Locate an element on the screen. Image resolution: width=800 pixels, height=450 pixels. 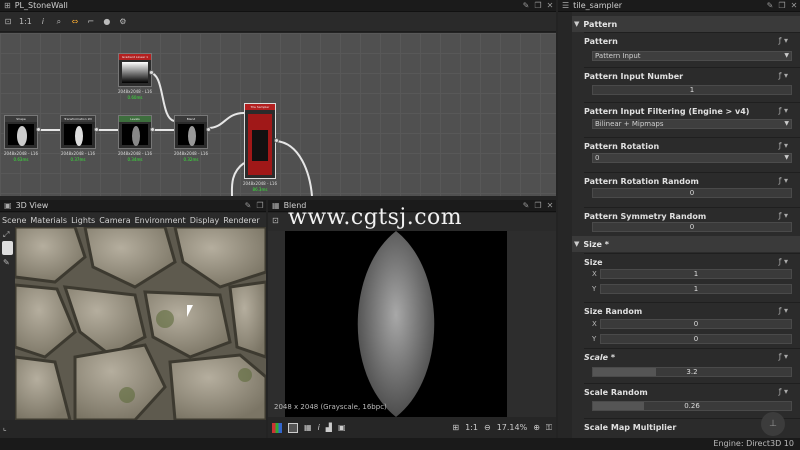
menu-scene: Scene is located at coordinates (14, 220).